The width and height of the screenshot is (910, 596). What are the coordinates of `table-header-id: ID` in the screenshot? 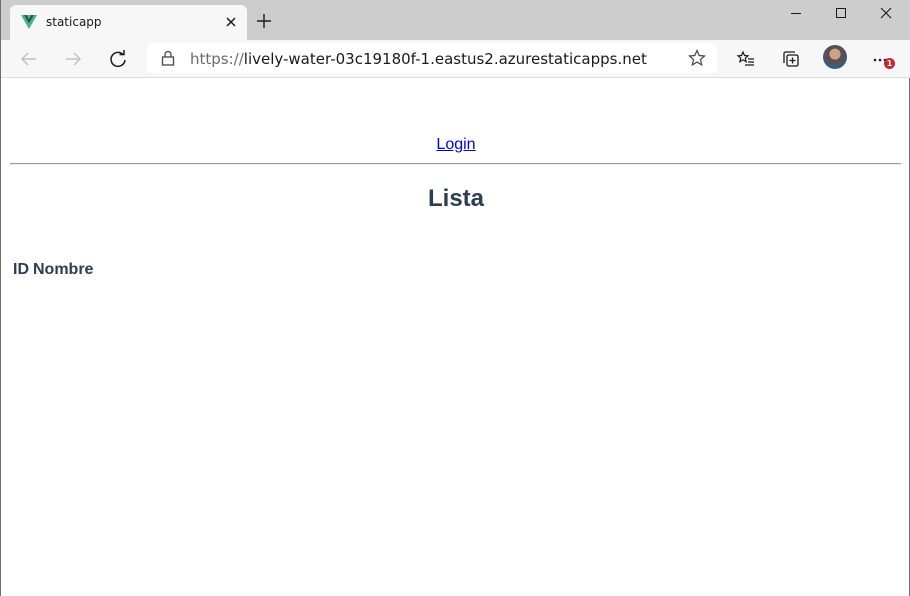 It's located at (21, 269).